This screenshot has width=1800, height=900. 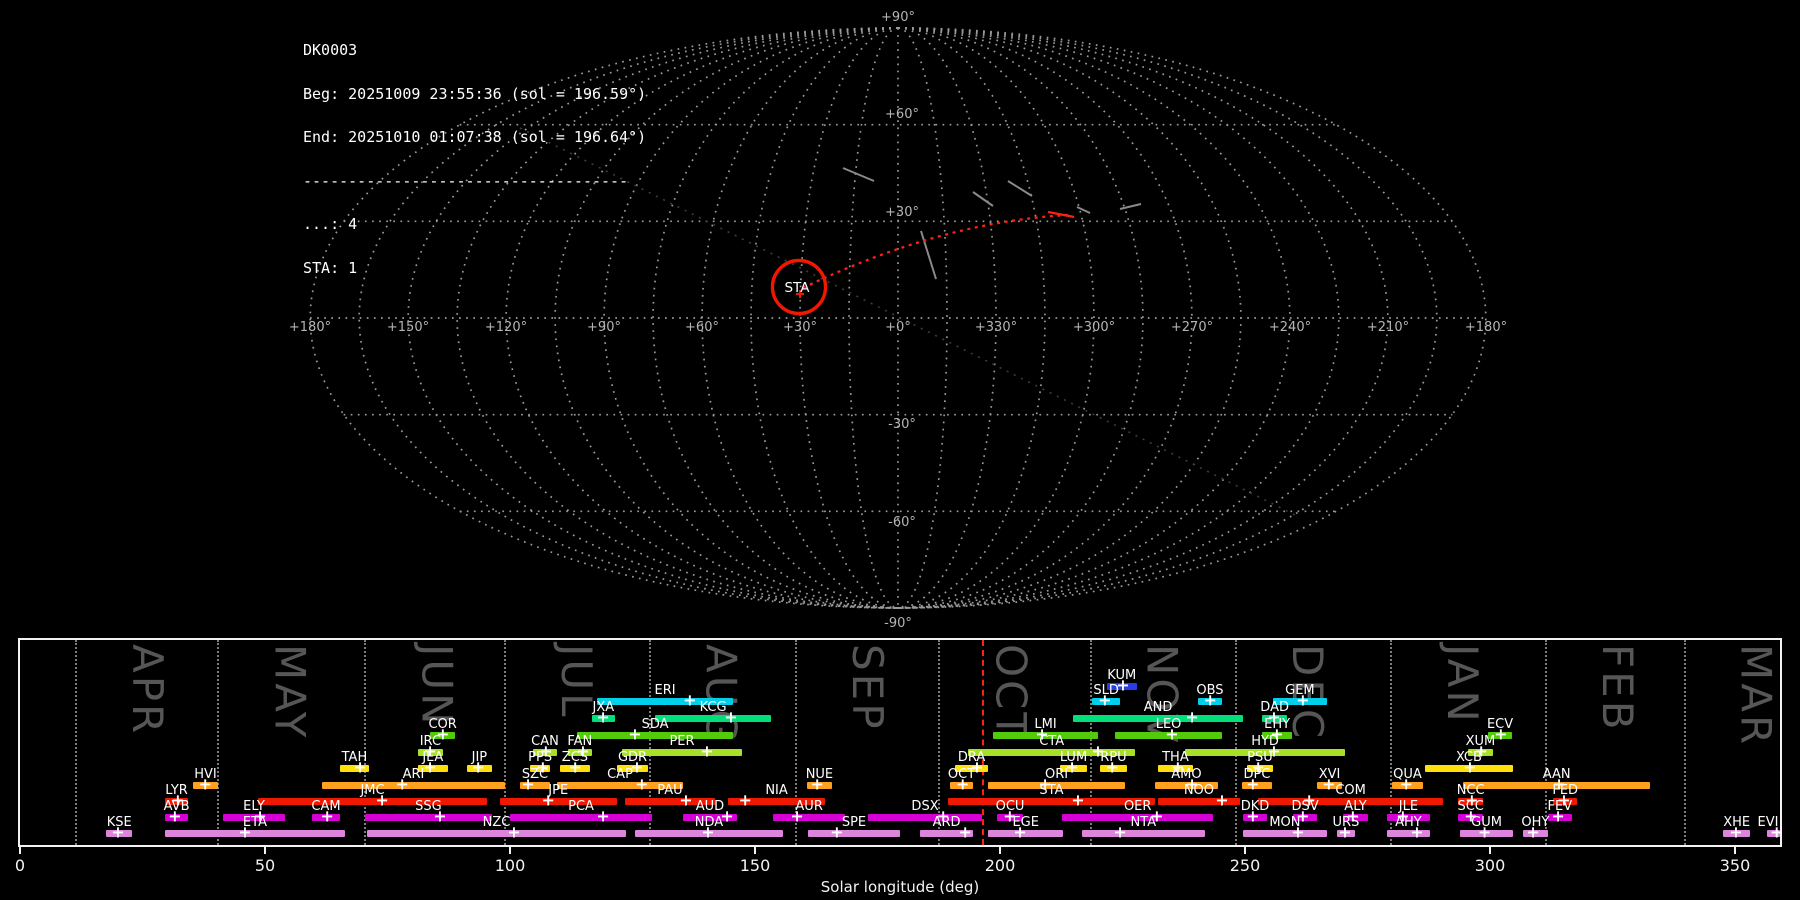 I want to click on shower-peak-KSE: +, so click(x=118, y=832).